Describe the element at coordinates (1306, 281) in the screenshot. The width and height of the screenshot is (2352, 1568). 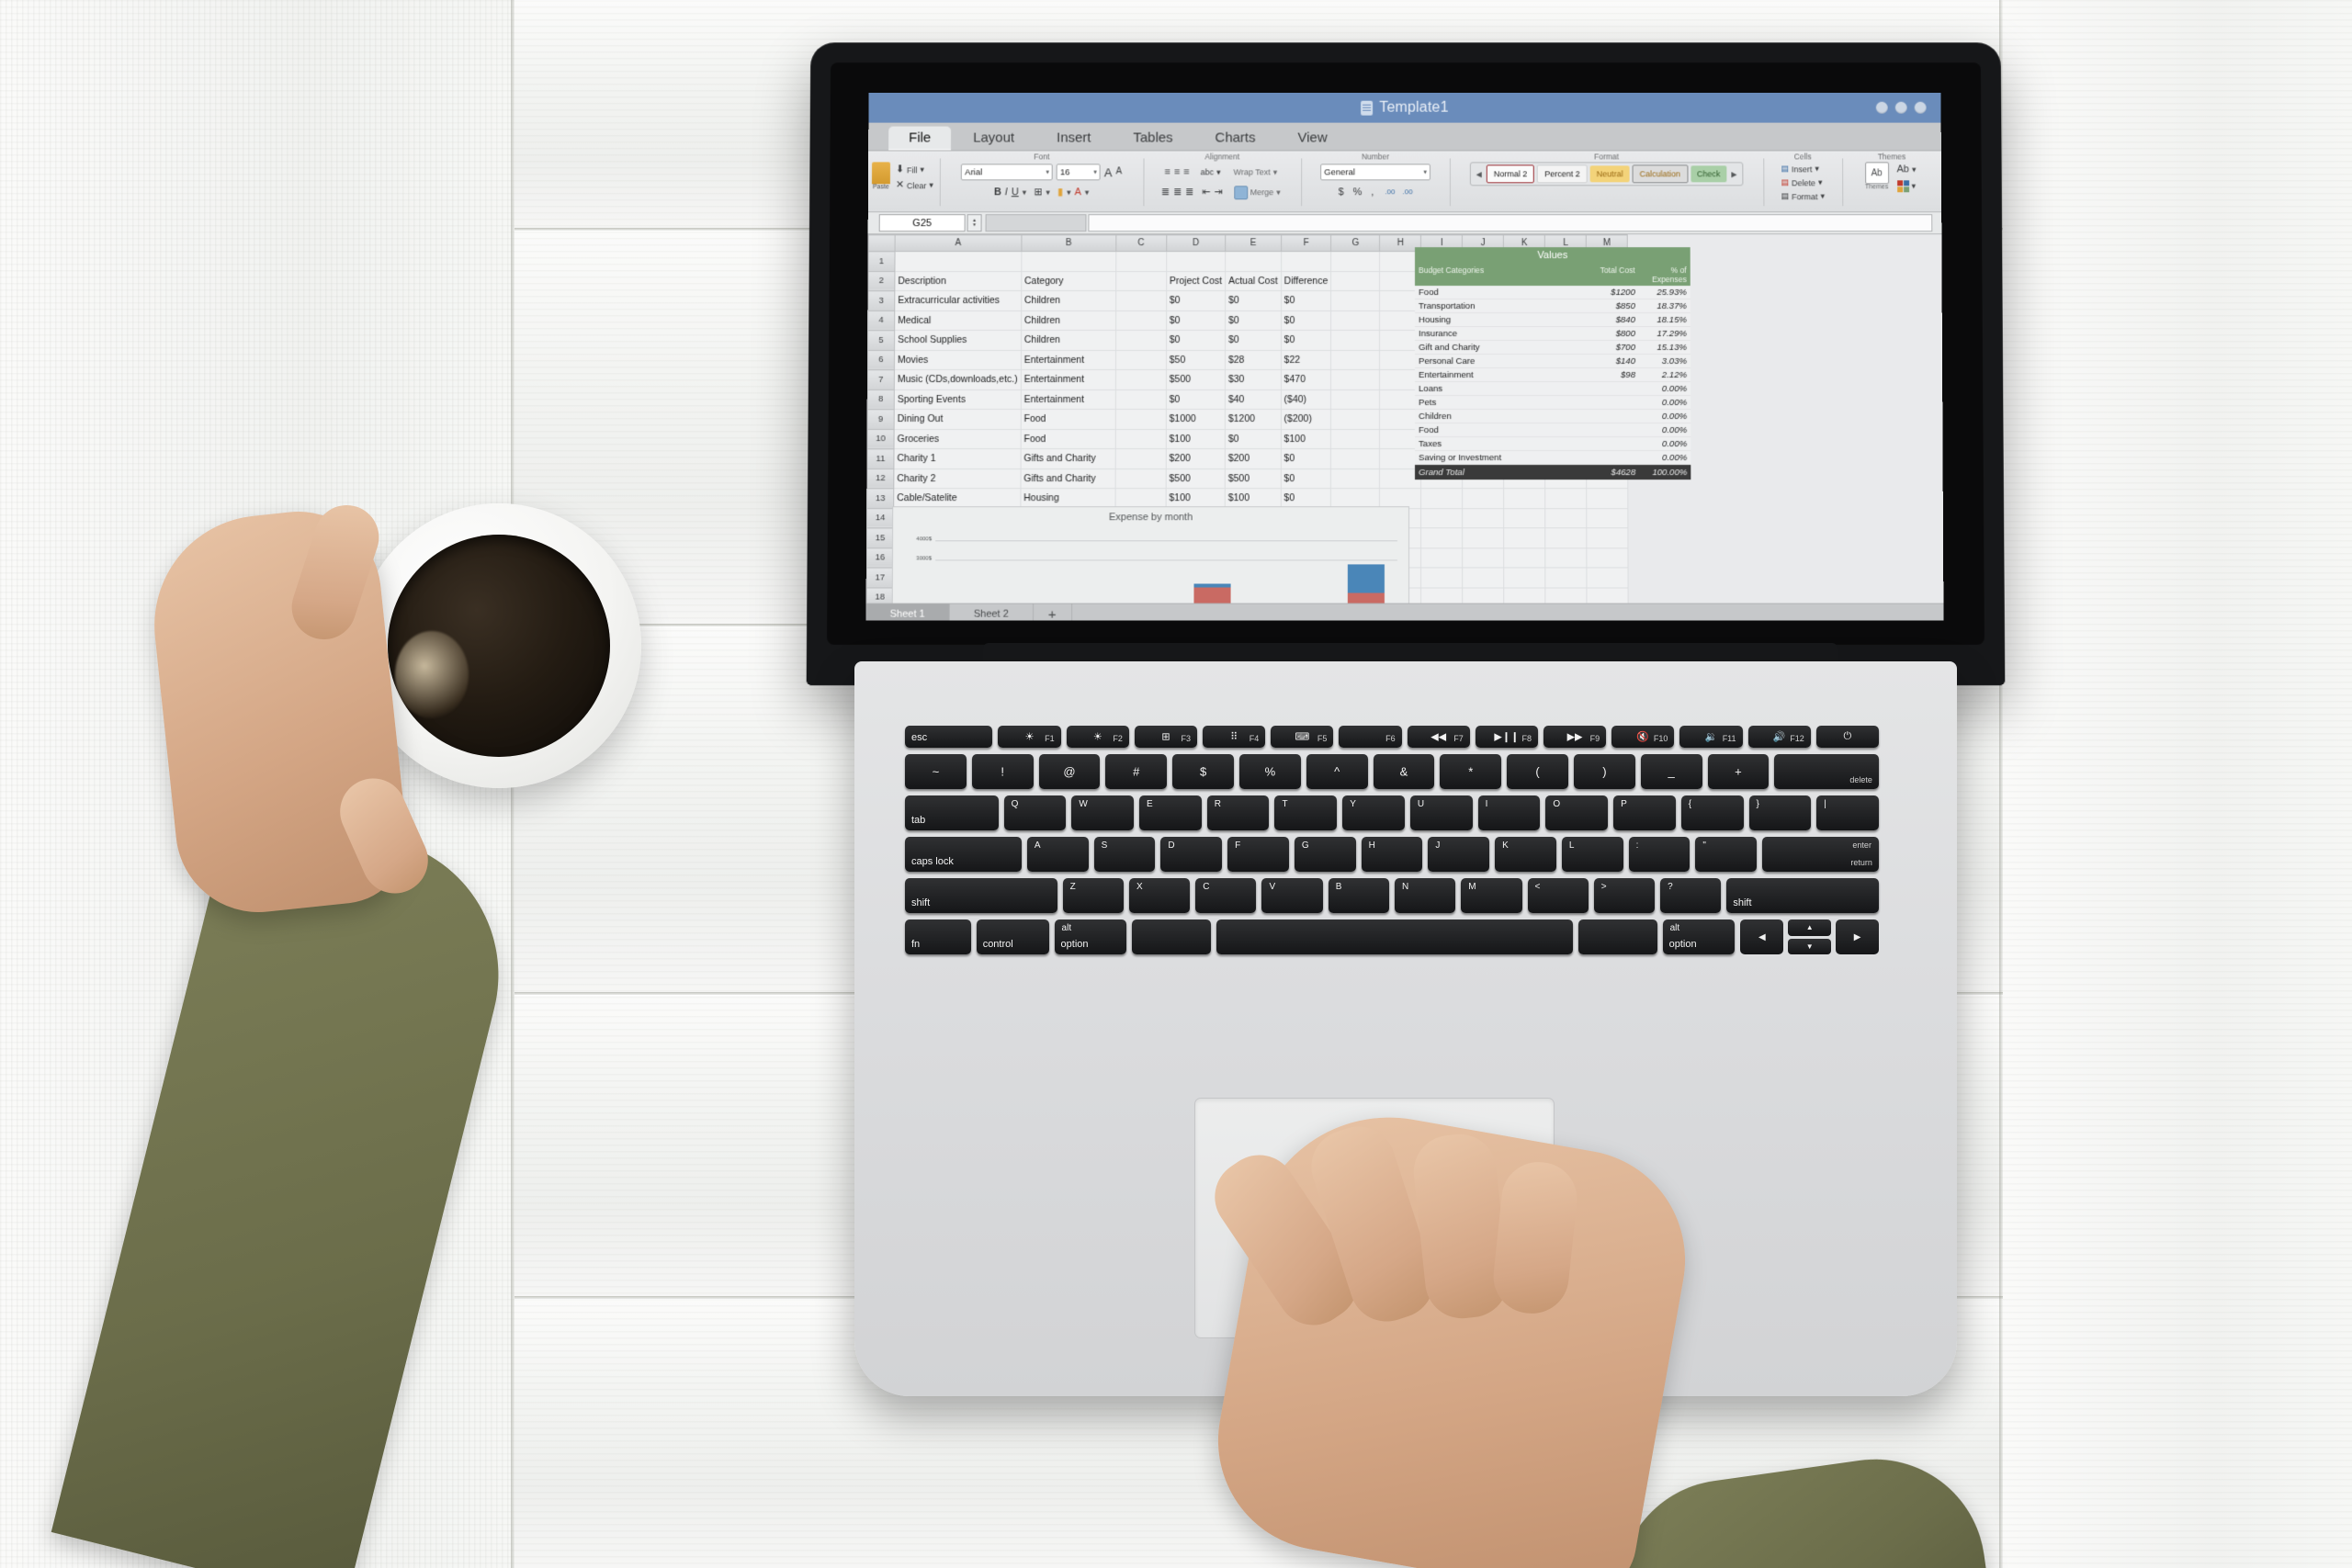
I see `cell-F2: Difference` at that location.